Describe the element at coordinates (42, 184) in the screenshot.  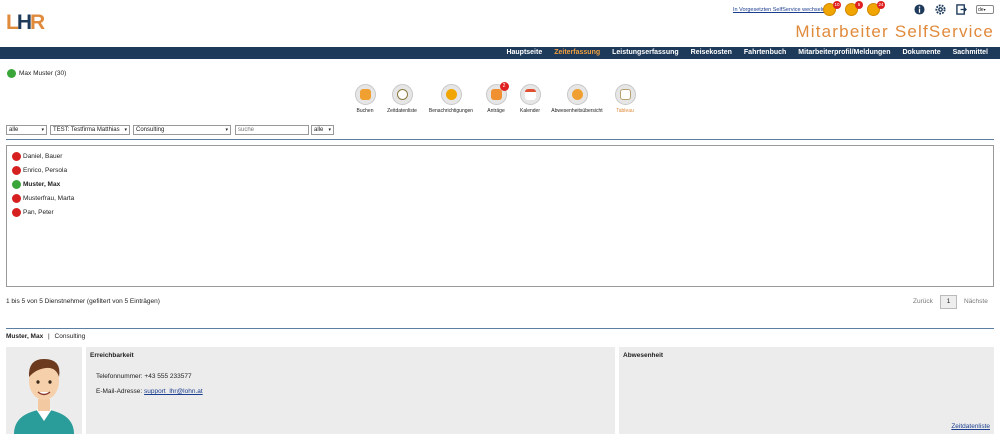
I see `employee-name: Muster, Max` at that location.